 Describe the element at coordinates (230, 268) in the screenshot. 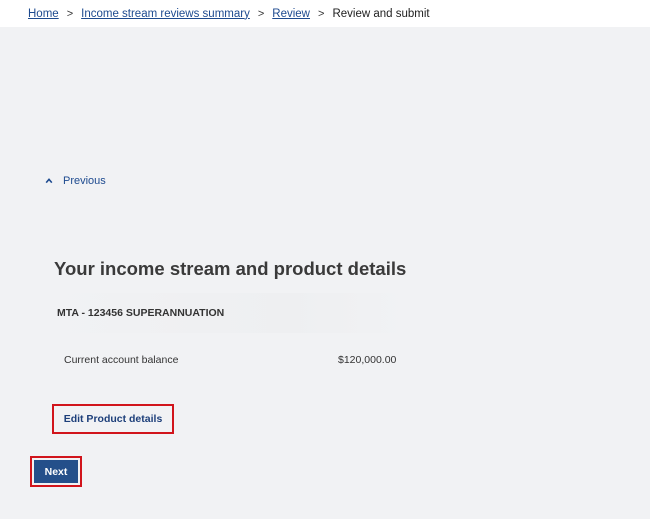

I see `section-title: Your income stream and product details` at that location.